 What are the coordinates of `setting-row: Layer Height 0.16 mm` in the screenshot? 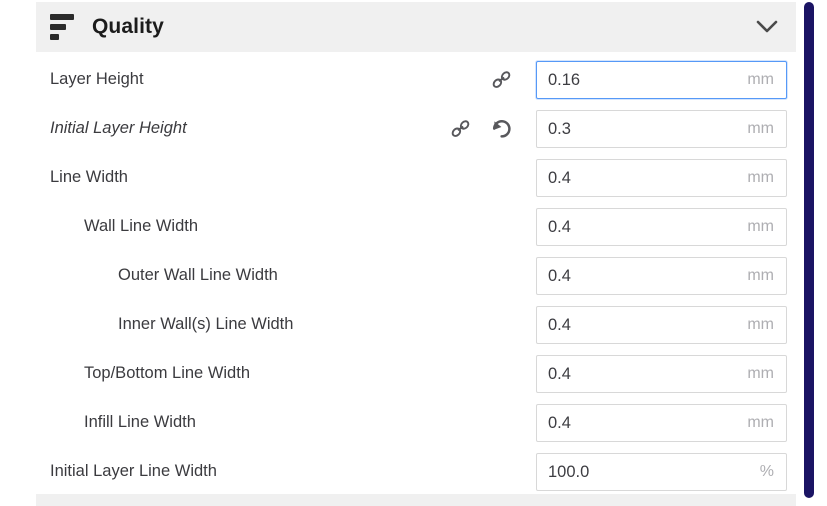 It's located at (413, 79).